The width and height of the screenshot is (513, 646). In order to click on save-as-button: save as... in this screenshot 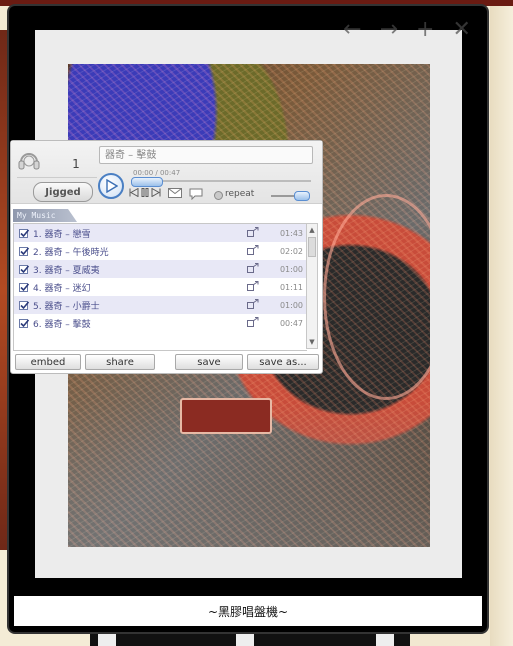, I will do `click(283, 362)`.